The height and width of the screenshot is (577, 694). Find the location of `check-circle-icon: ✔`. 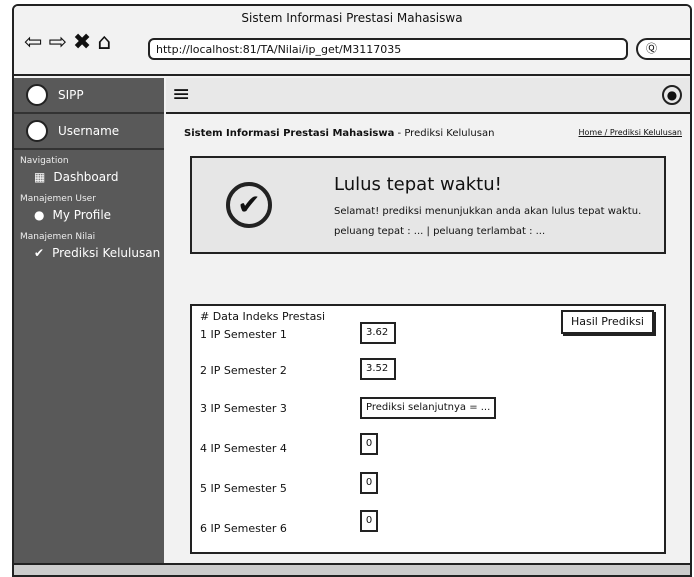

check-circle-icon: ✔ is located at coordinates (249, 205).